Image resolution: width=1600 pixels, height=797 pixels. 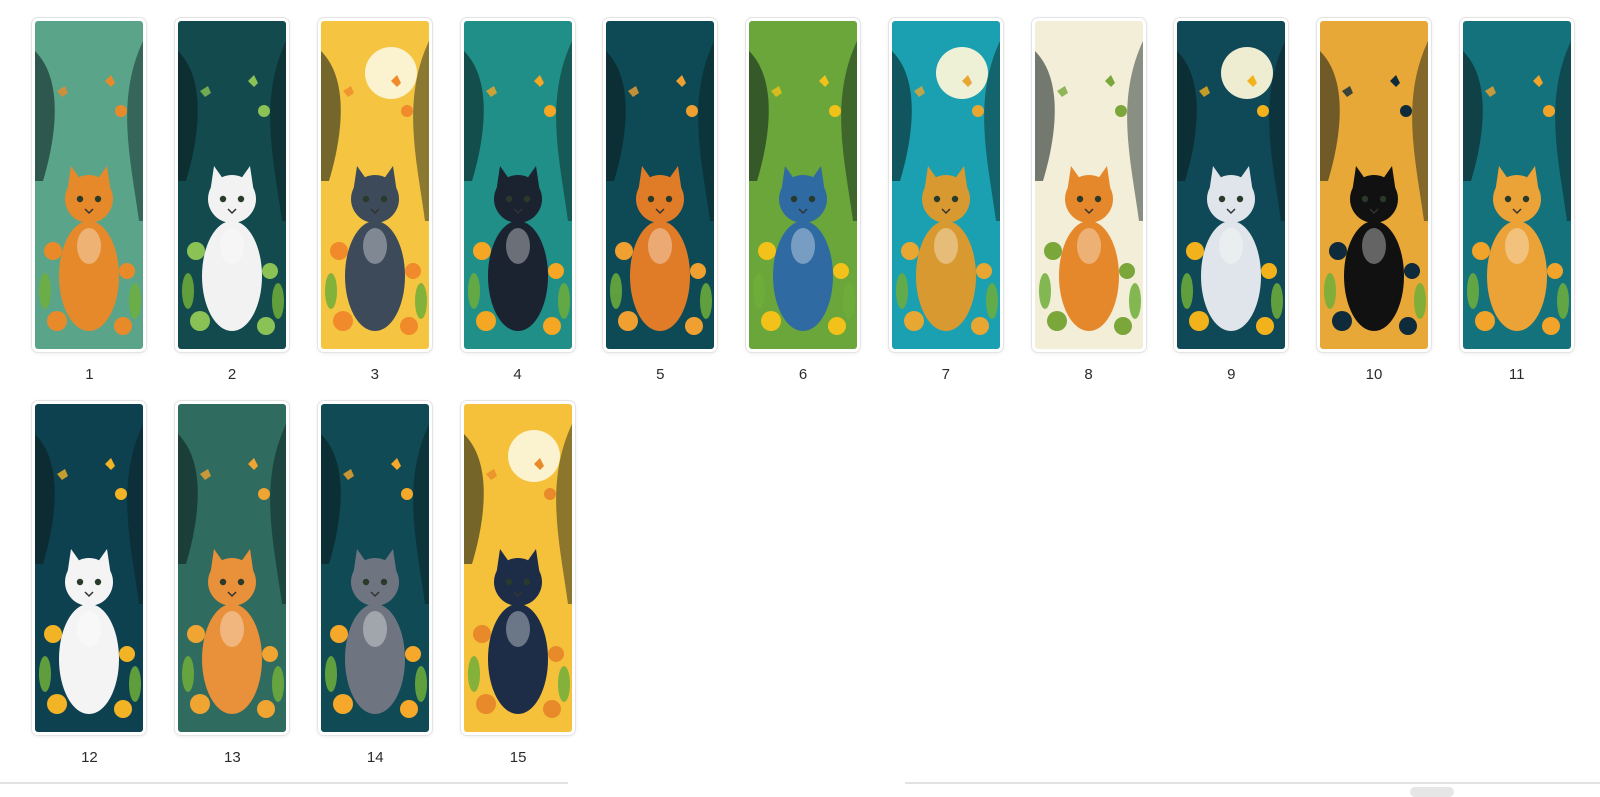 I want to click on bookmark-number-label: 7, so click(x=945, y=374).